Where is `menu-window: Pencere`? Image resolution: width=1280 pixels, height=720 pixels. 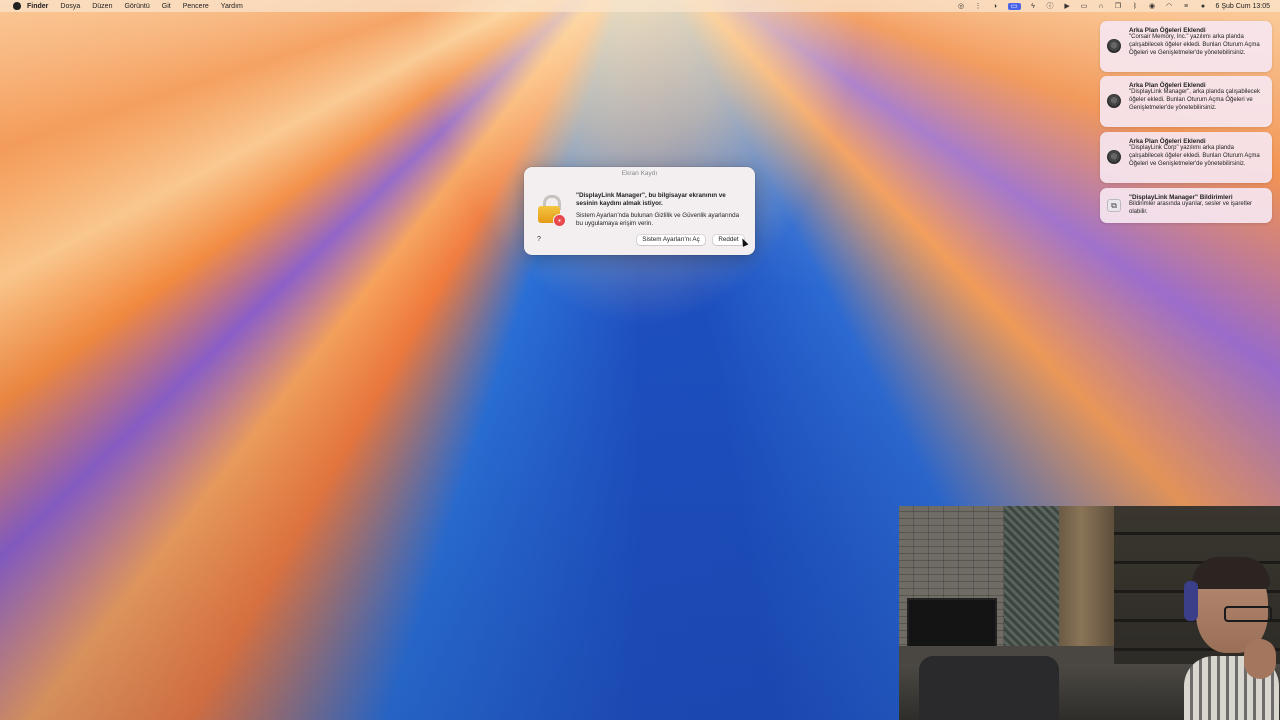
menu-window: Pencere is located at coordinates (196, 6).